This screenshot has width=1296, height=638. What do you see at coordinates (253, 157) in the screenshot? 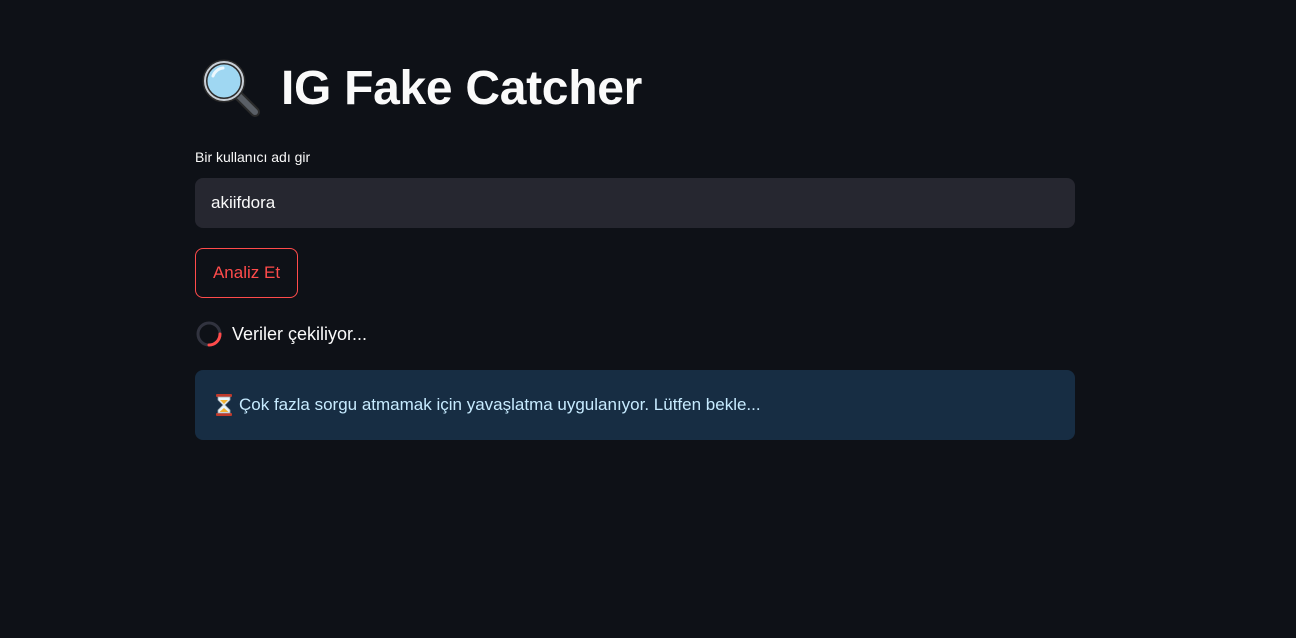
I see `username-label: Bir kullanıcı adı gir` at bounding box center [253, 157].